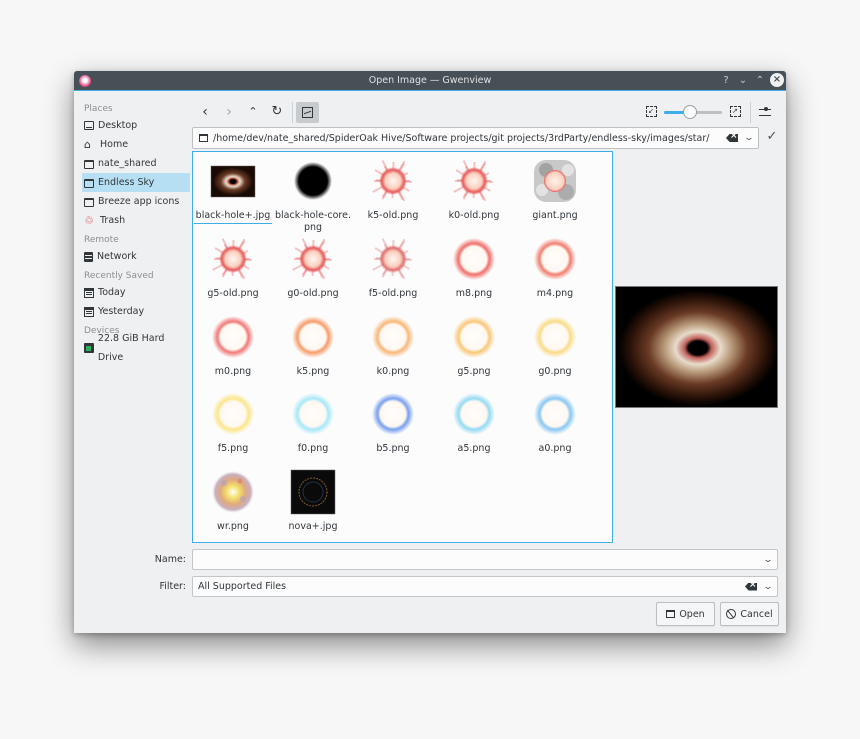 Image resolution: width=860 pixels, height=739 pixels. I want to click on file-name-text: nova+.jpg, so click(313, 526).